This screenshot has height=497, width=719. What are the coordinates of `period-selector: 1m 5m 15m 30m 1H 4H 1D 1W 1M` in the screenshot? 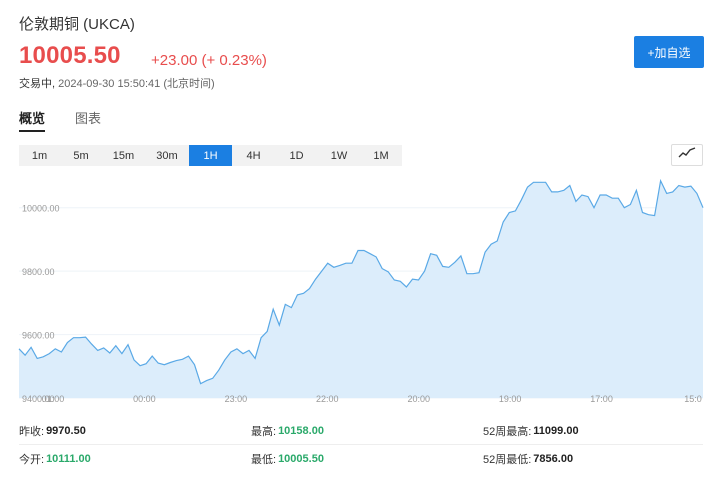 It's located at (210, 155).